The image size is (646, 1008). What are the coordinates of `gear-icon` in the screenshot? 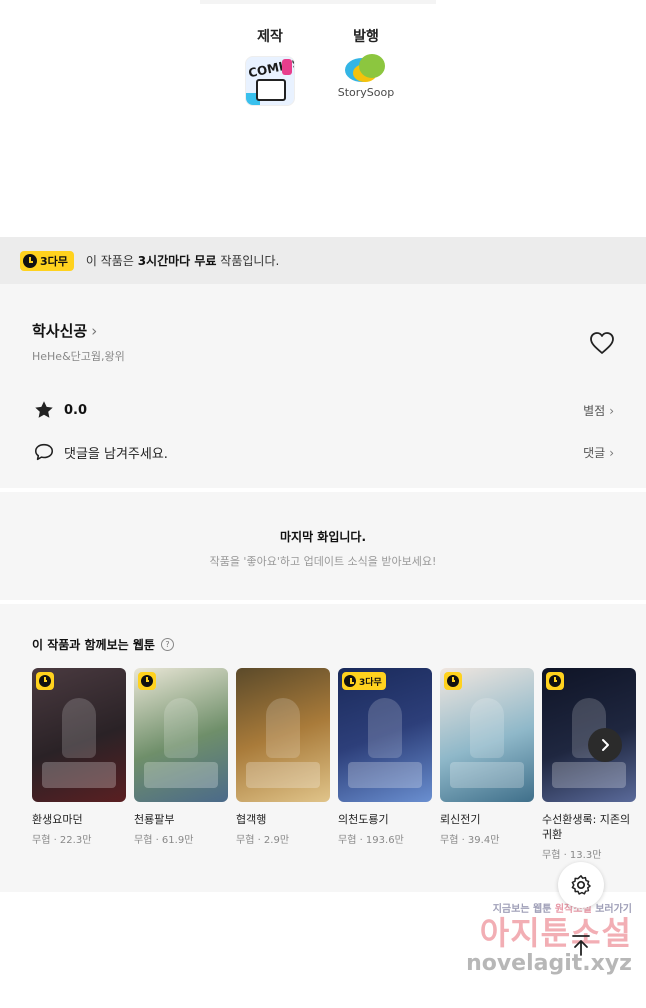 It's located at (581, 885).